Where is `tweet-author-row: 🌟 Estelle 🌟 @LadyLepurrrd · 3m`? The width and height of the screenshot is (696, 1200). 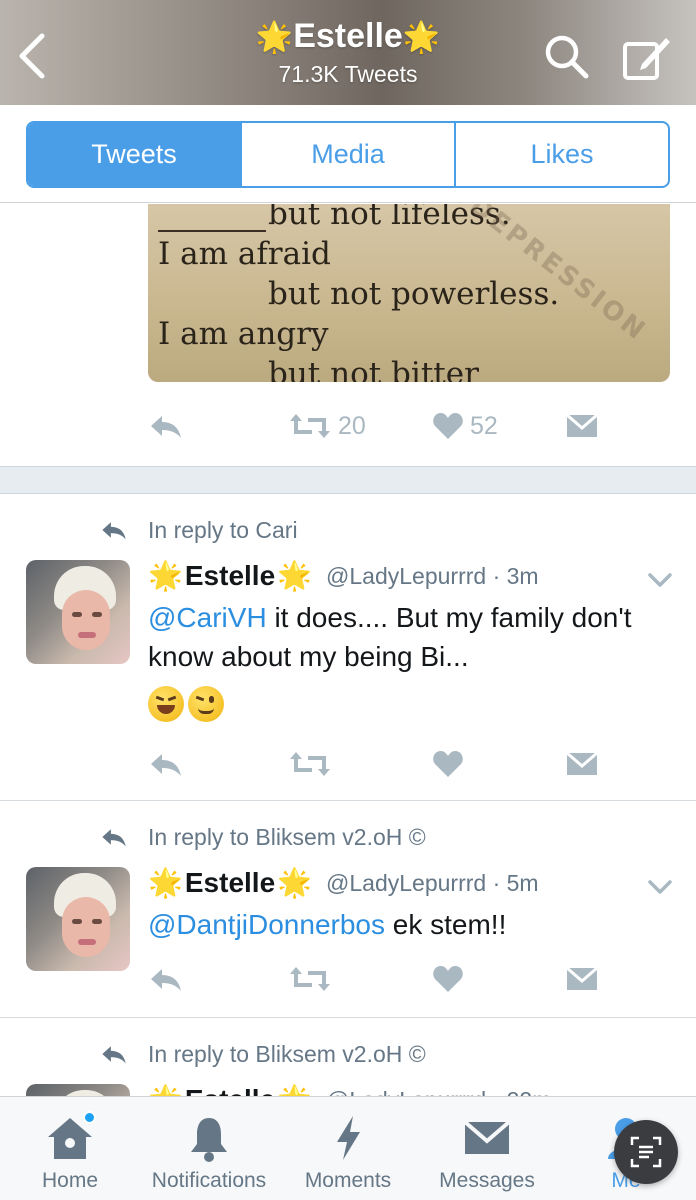
tweet-author-row: 🌟 Estelle 🌟 @LadyLepurrrd · 3m is located at coordinates (343, 576).